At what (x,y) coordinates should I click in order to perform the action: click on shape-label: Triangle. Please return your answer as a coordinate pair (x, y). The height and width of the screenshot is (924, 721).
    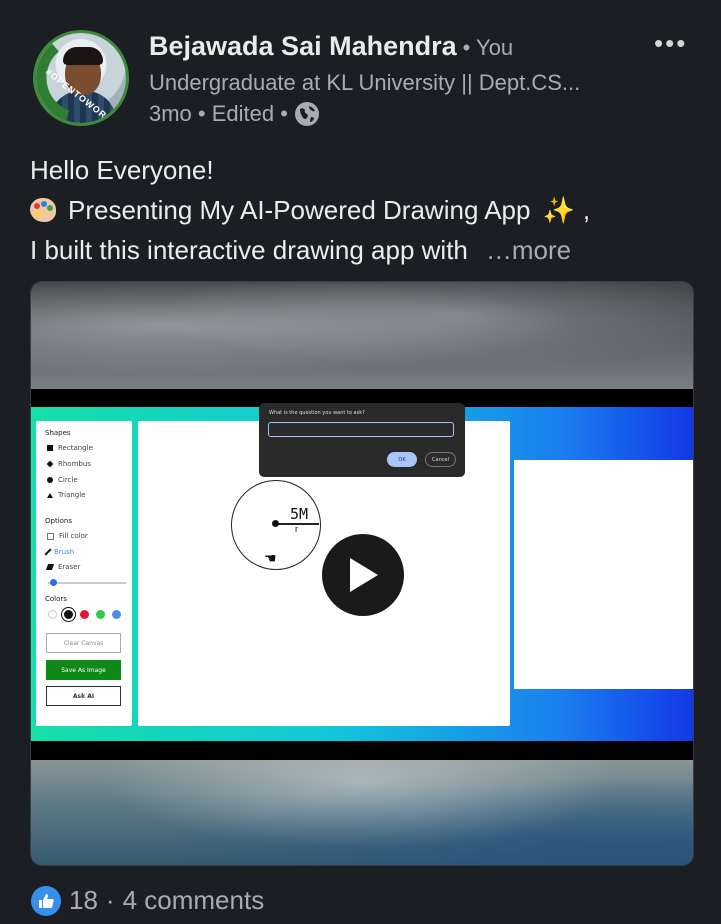
    Looking at the image, I should click on (72, 495).